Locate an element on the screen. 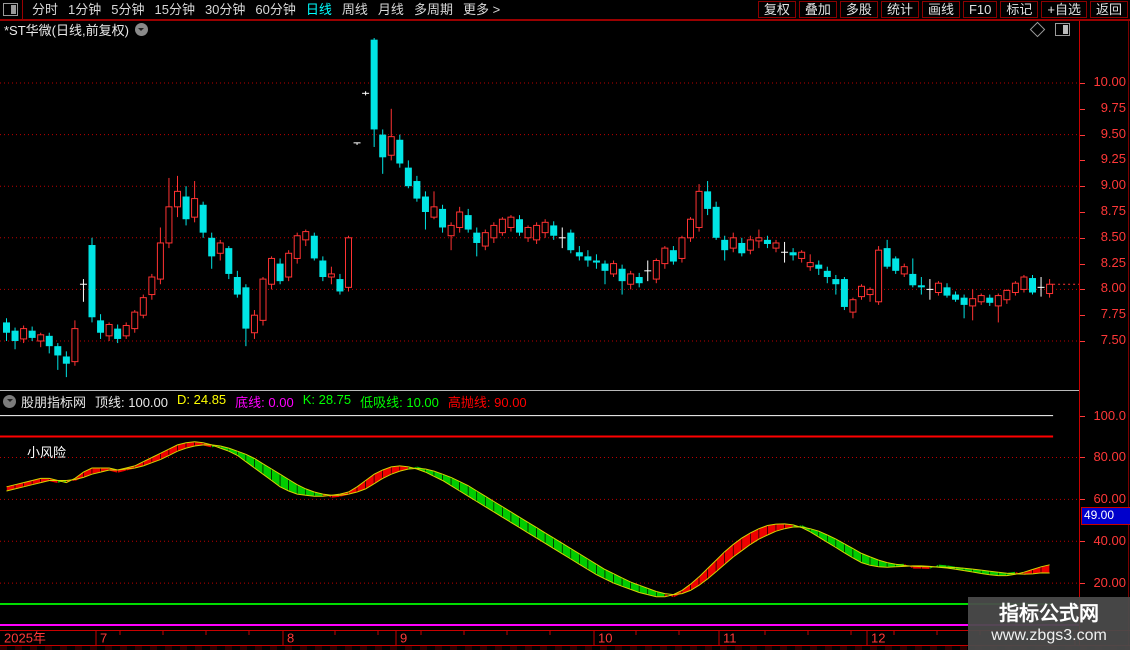 This screenshot has width=1130, height=650. chart-header: *ST华微(日线,前复权) is located at coordinates (565, 29).